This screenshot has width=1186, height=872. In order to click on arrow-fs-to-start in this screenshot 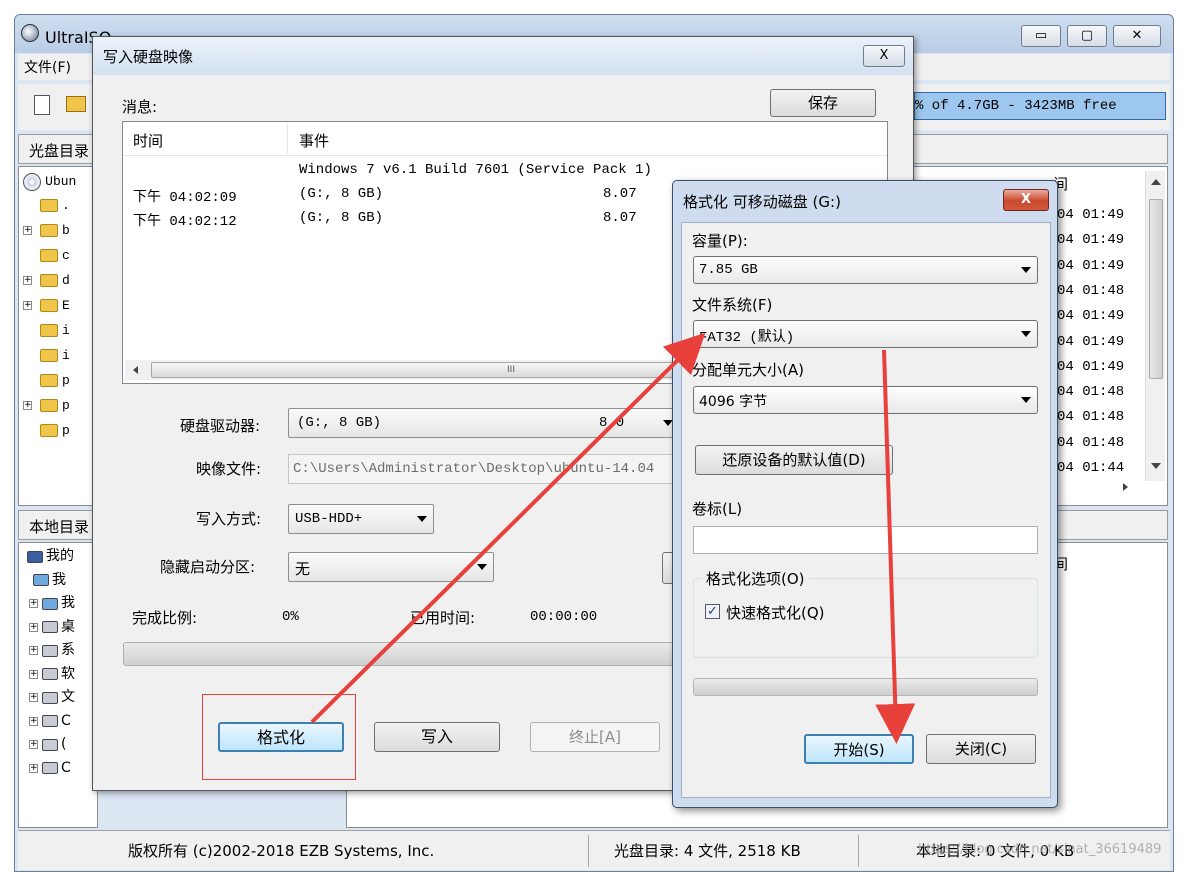, I will do `click(895, 546)`.